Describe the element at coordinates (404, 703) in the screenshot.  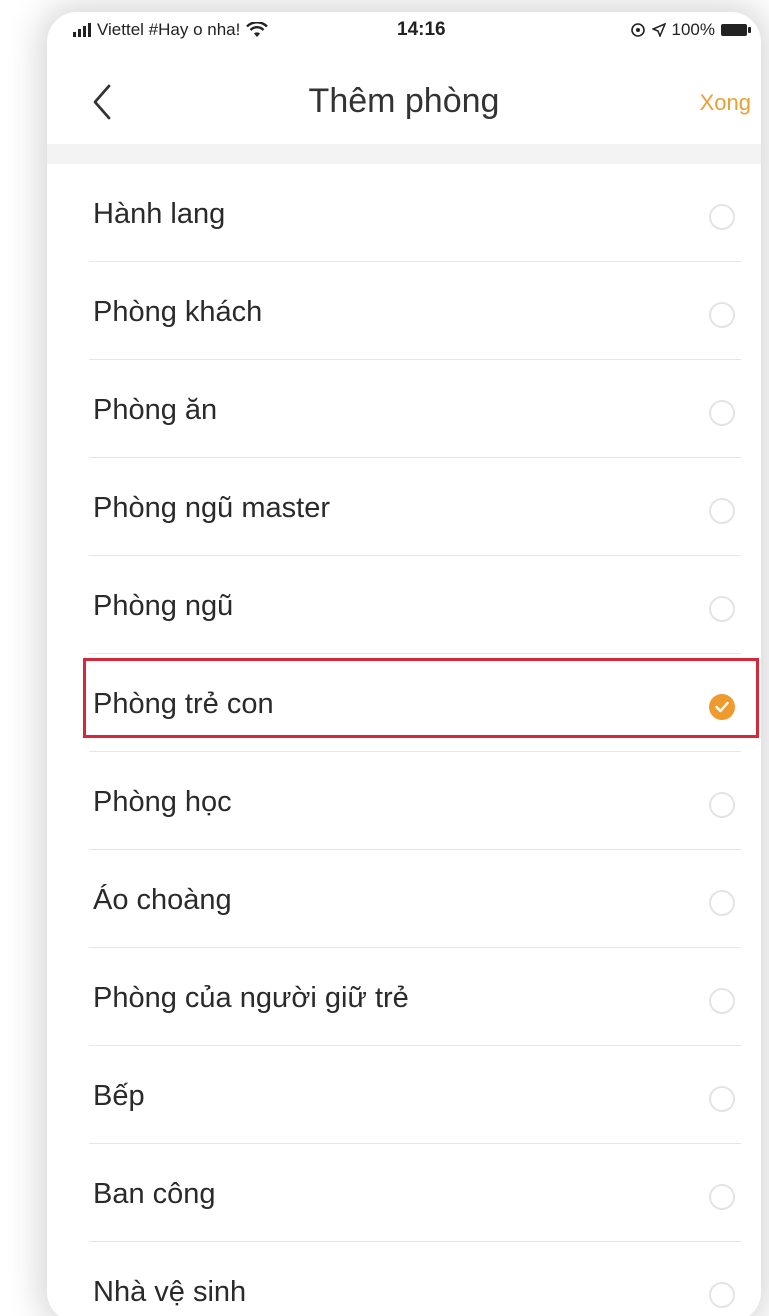
I see `room-item-phong-tre-con: Phòng trẻ con` at that location.